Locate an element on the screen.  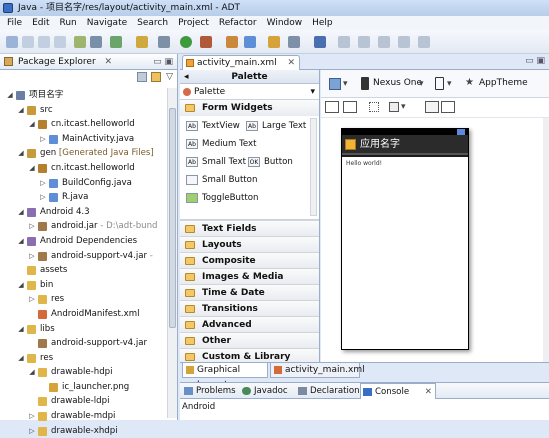
tree-item: AndroidManifest.xml is located at coordinates (83, 314).